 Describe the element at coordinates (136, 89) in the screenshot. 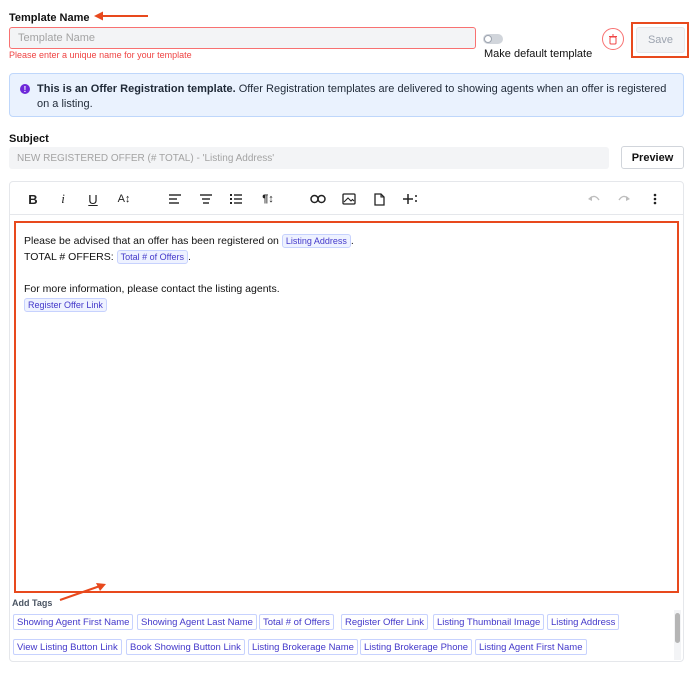

I see `info-banner-bold: This is an Offer Registration template.` at that location.